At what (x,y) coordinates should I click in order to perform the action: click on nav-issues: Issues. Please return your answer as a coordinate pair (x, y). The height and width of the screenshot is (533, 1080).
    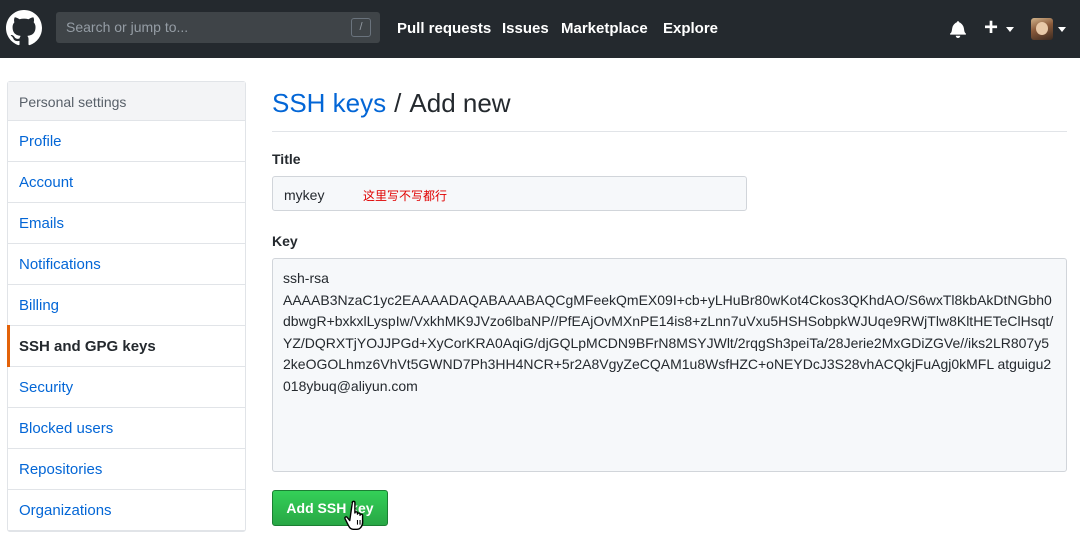
    Looking at the image, I should click on (525, 28).